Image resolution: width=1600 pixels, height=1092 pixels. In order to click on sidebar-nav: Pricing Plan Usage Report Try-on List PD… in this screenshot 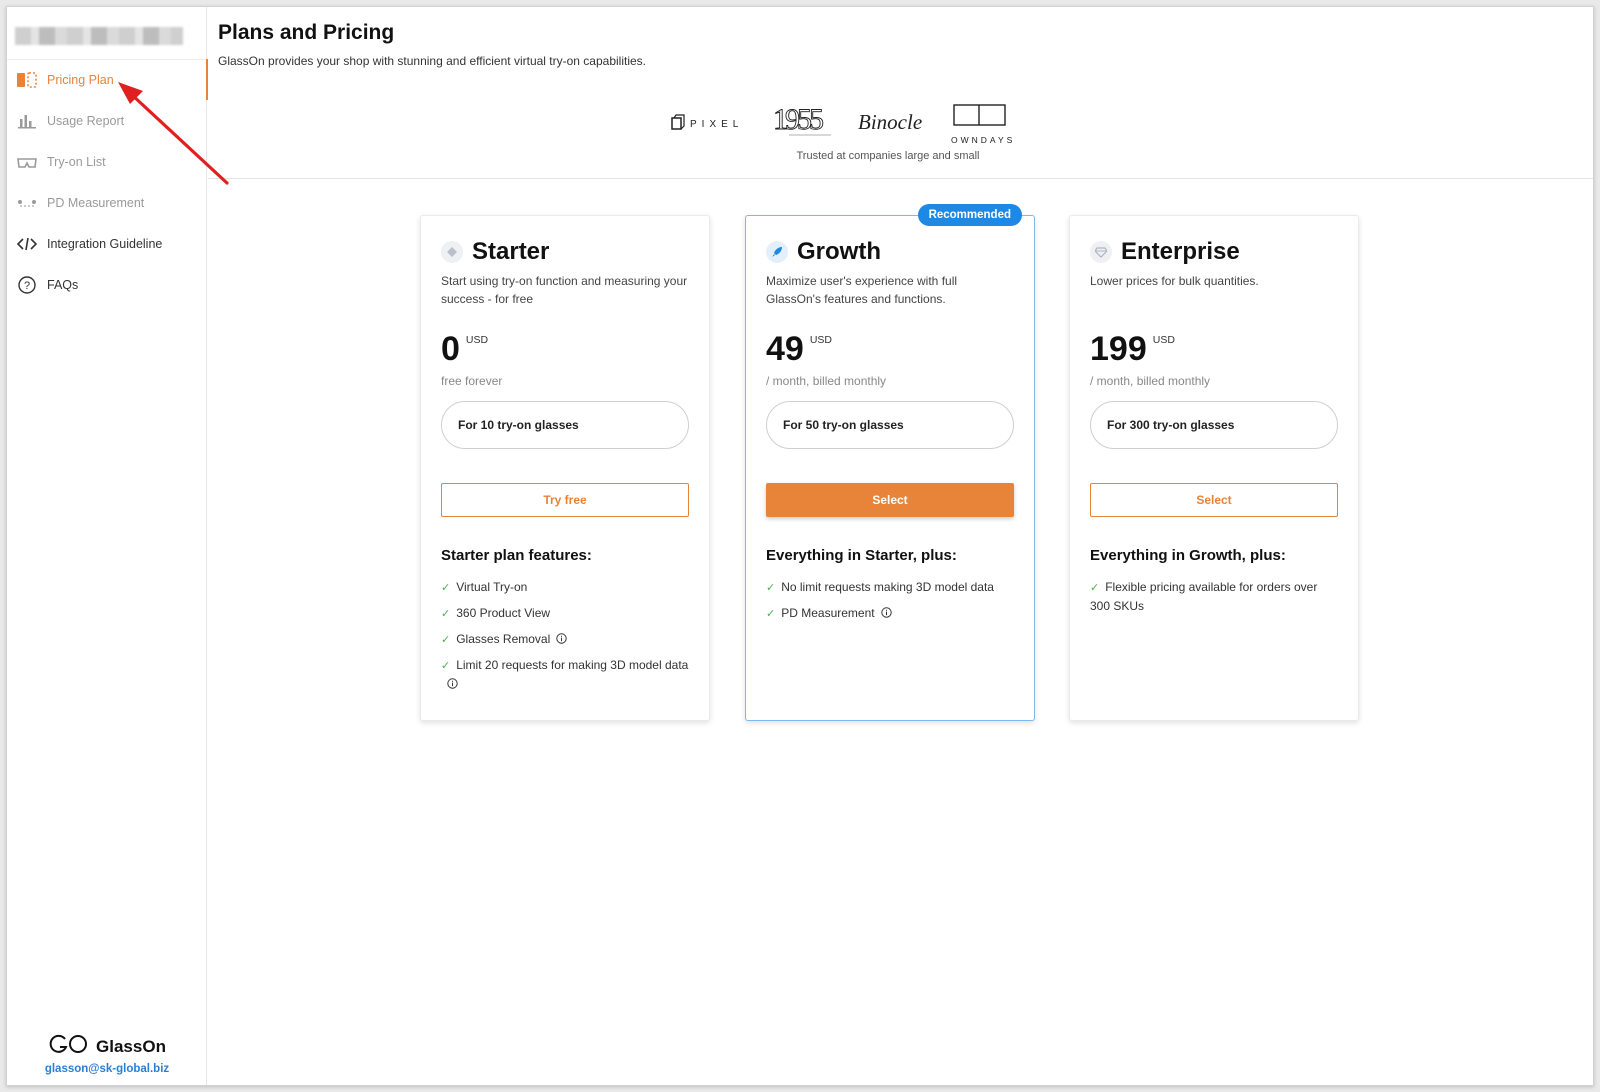, I will do `click(107, 182)`.